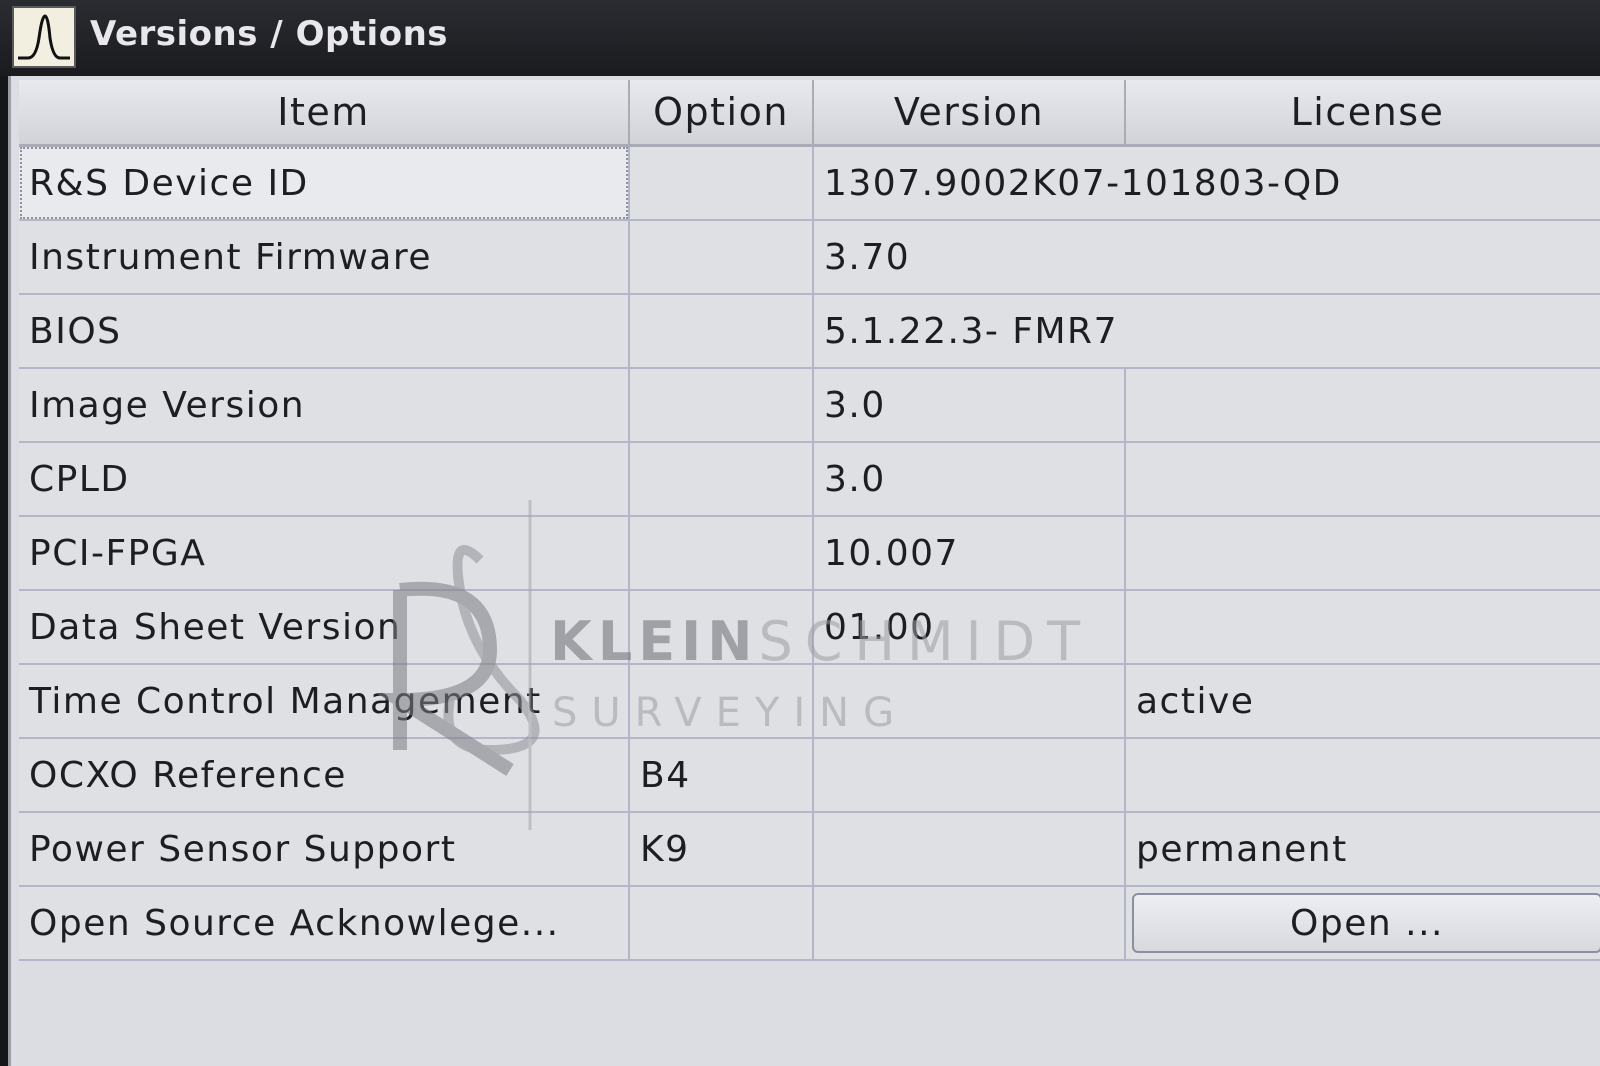 Image resolution: width=1600 pixels, height=1066 pixels. I want to click on table-row-time-control-management: Time Control Management active, so click(809, 701).